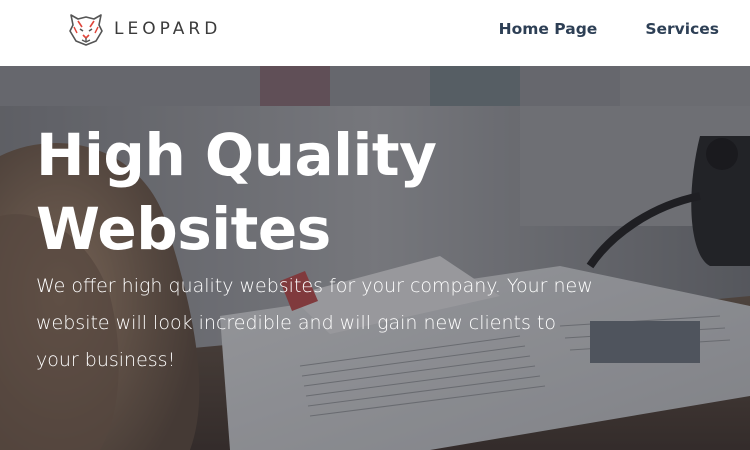 The height and width of the screenshot is (450, 750). Describe the element at coordinates (375, 33) in the screenshot. I see `site-header: LEOPARD Home Page Services` at that location.